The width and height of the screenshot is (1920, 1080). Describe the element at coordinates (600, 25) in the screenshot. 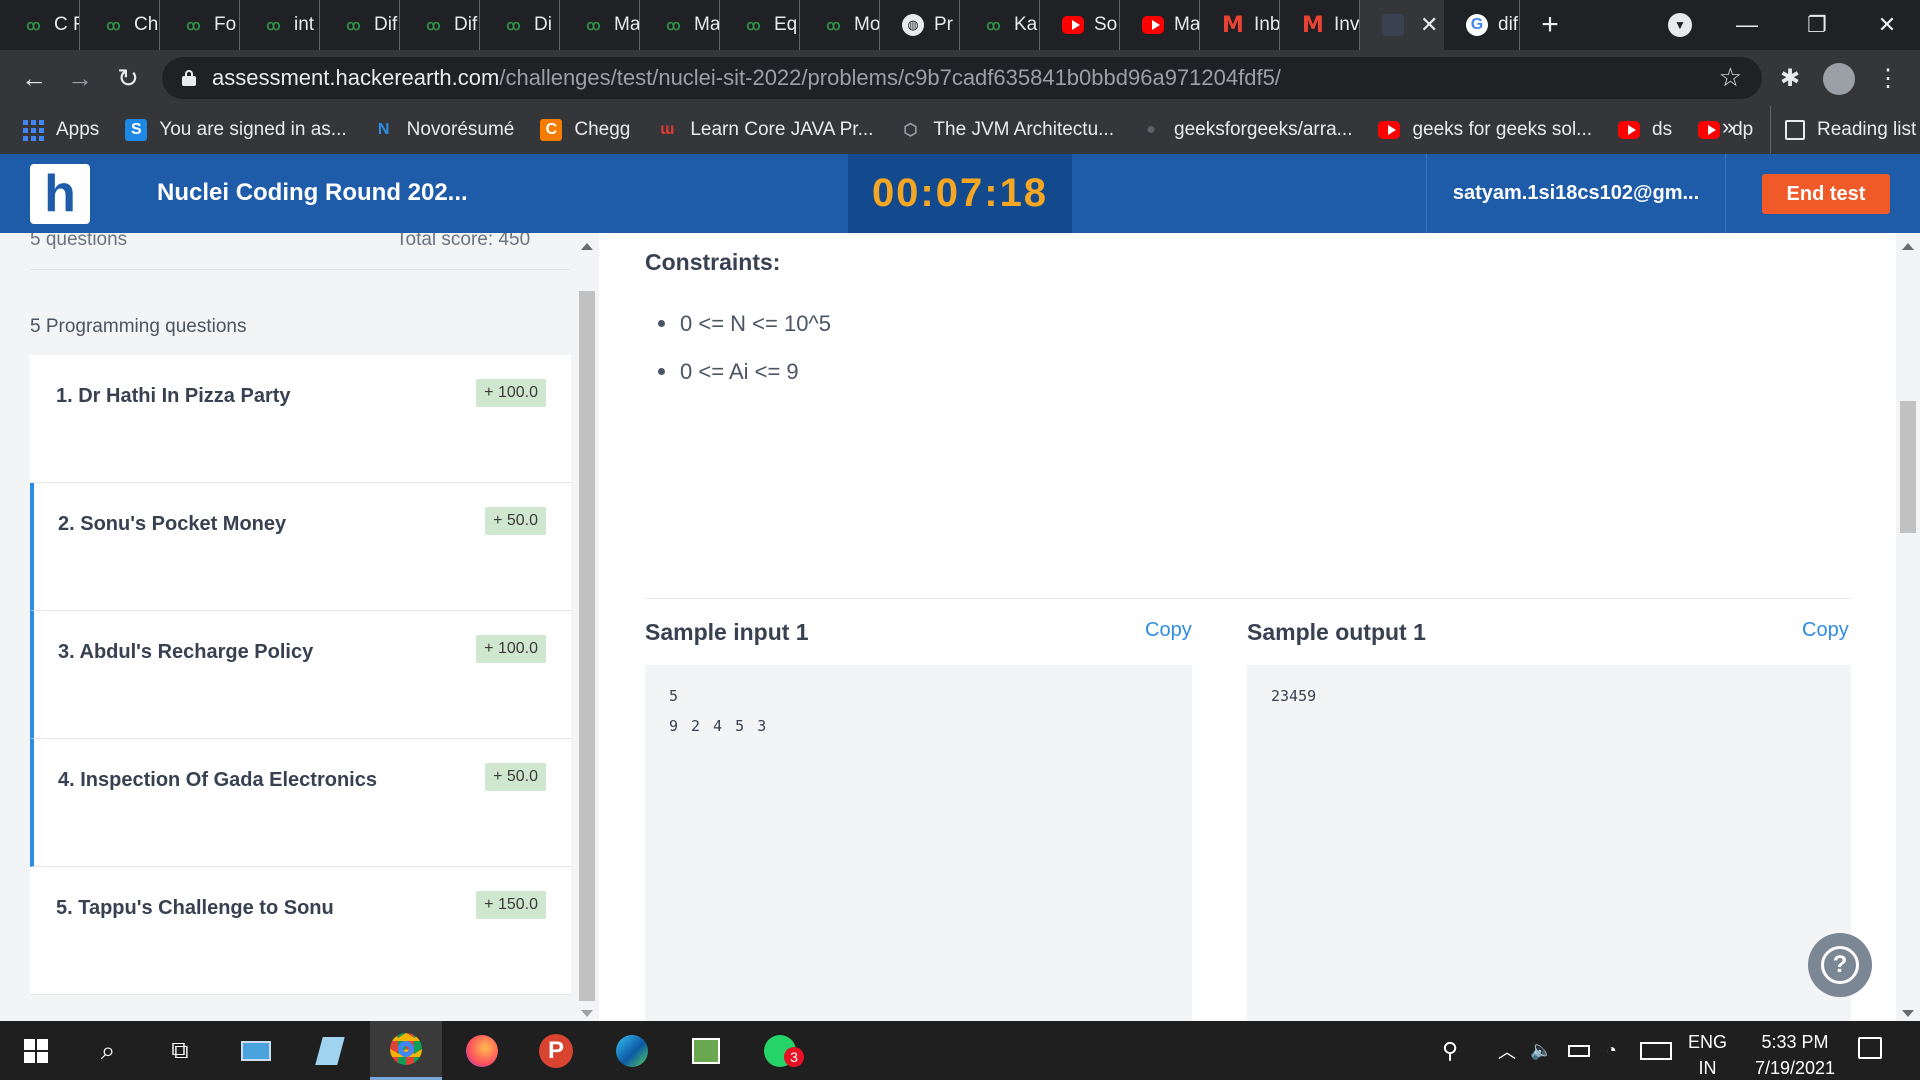

I see `tab-7: ꝏ Ma` at that location.